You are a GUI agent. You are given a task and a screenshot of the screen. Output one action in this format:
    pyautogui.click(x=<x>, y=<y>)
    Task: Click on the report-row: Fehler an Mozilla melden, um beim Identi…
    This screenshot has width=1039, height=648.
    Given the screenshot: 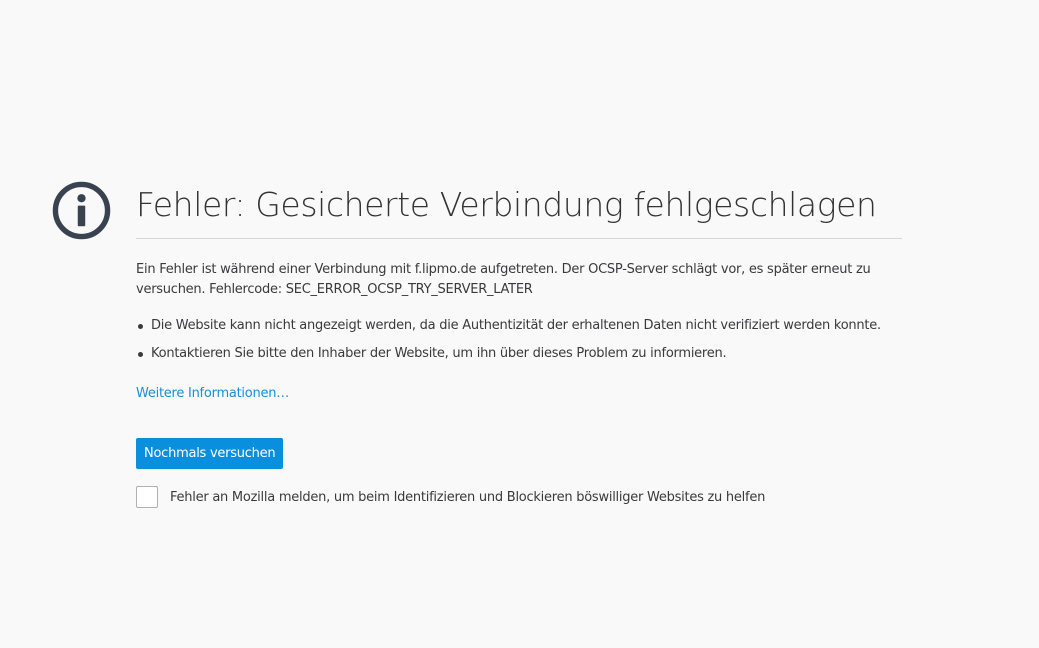 What is the action you would take?
    pyautogui.click(x=519, y=497)
    